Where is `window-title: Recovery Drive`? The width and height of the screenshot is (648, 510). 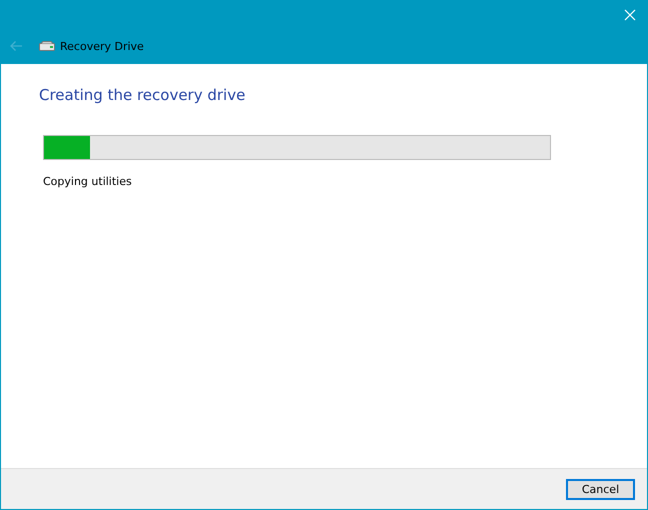 window-title: Recovery Drive is located at coordinates (102, 46).